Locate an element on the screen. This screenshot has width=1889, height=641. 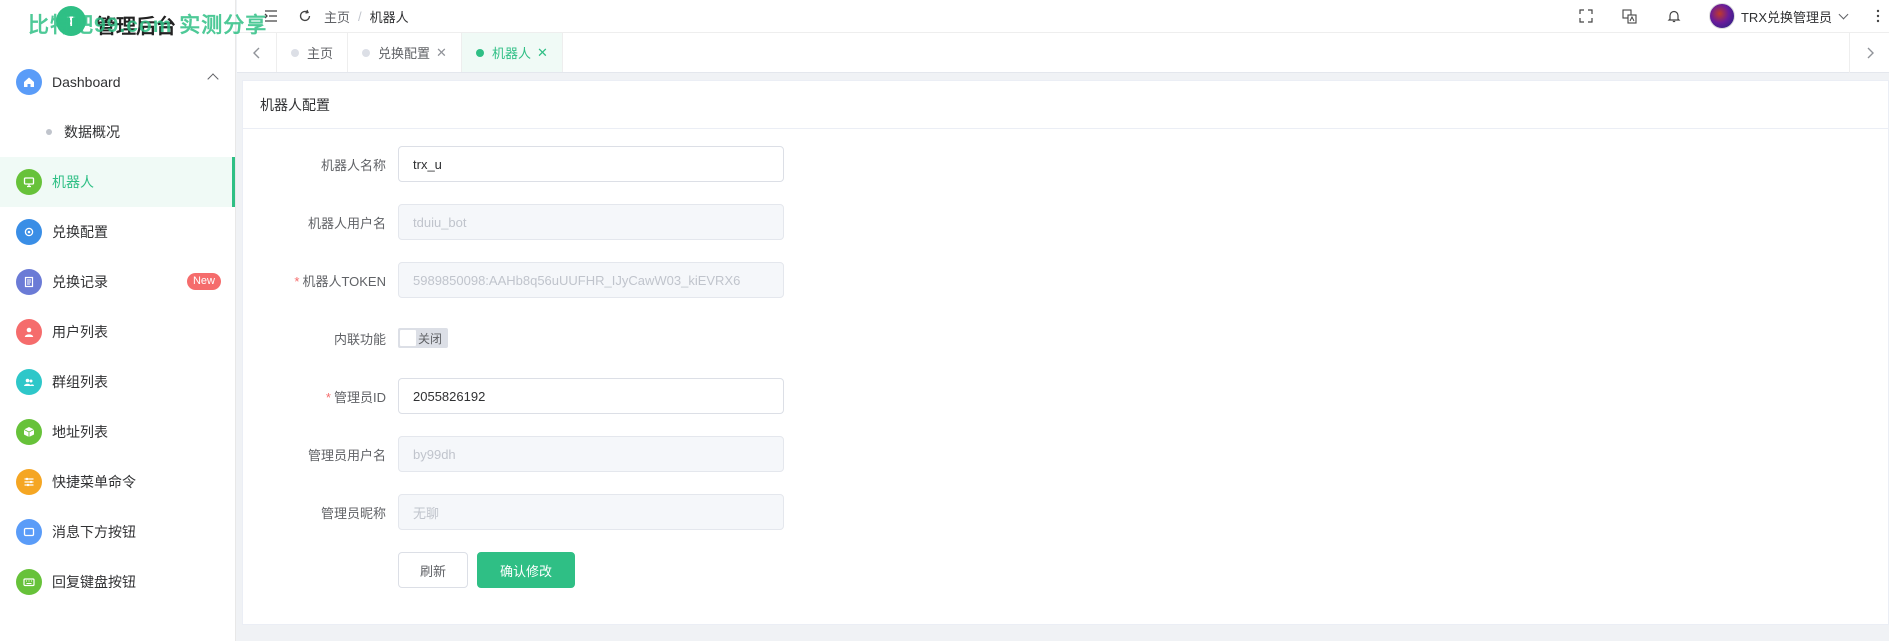
user-icon is located at coordinates (29, 332).